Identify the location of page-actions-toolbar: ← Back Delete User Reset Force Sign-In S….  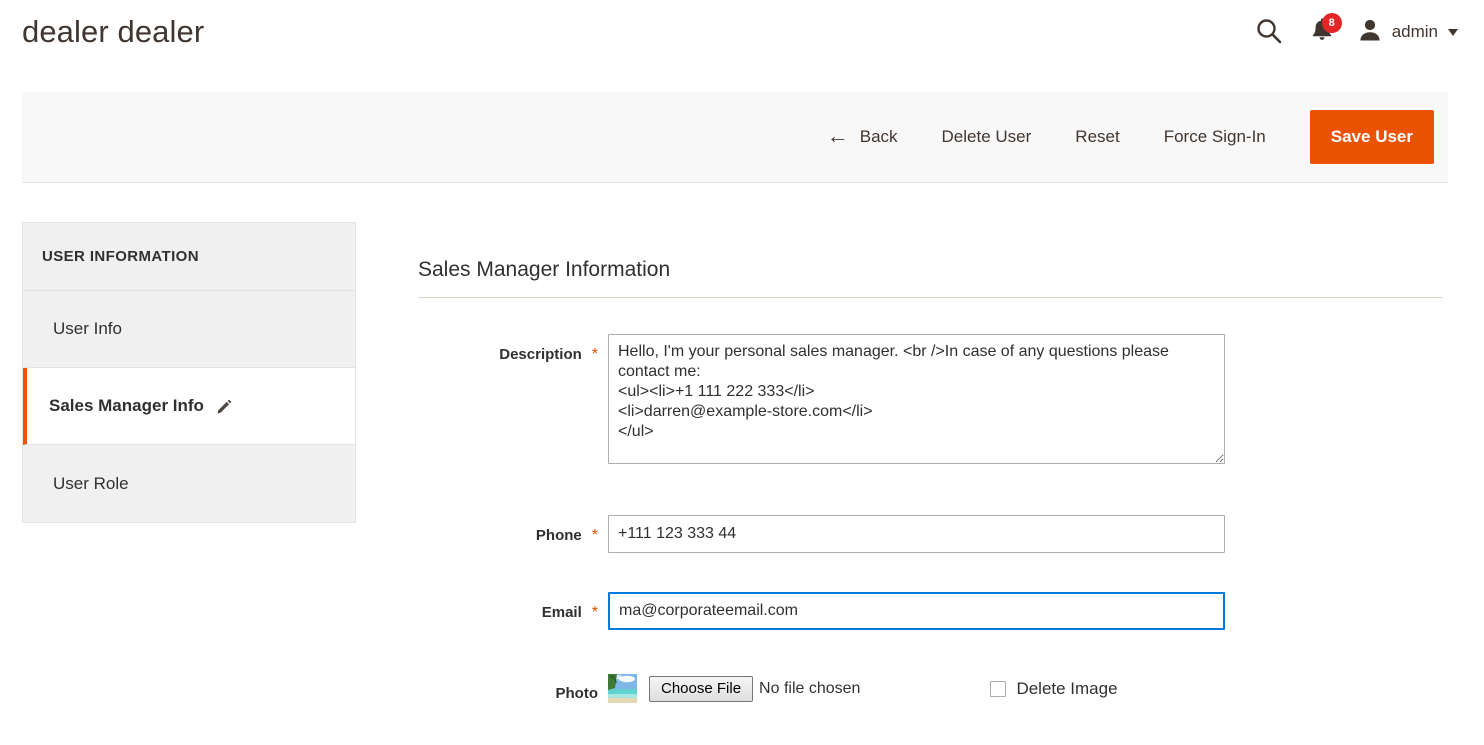
(735, 137).